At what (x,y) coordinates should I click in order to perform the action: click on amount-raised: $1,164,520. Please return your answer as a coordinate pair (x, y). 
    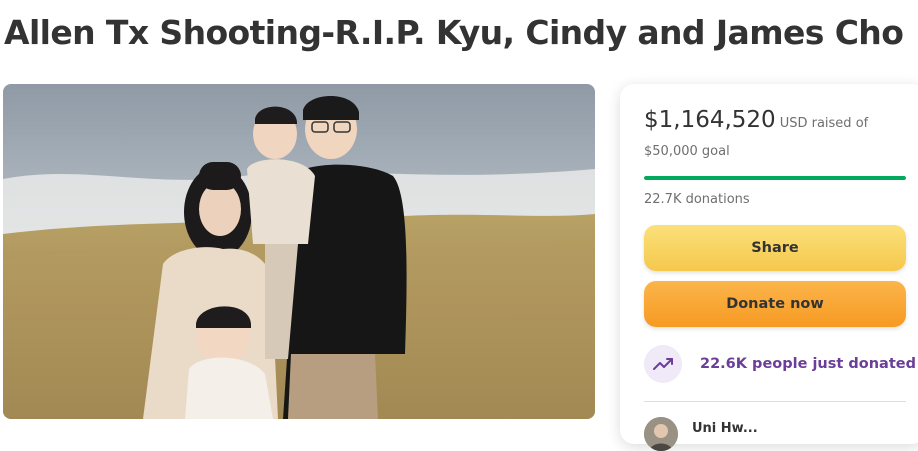
    Looking at the image, I should click on (710, 120).